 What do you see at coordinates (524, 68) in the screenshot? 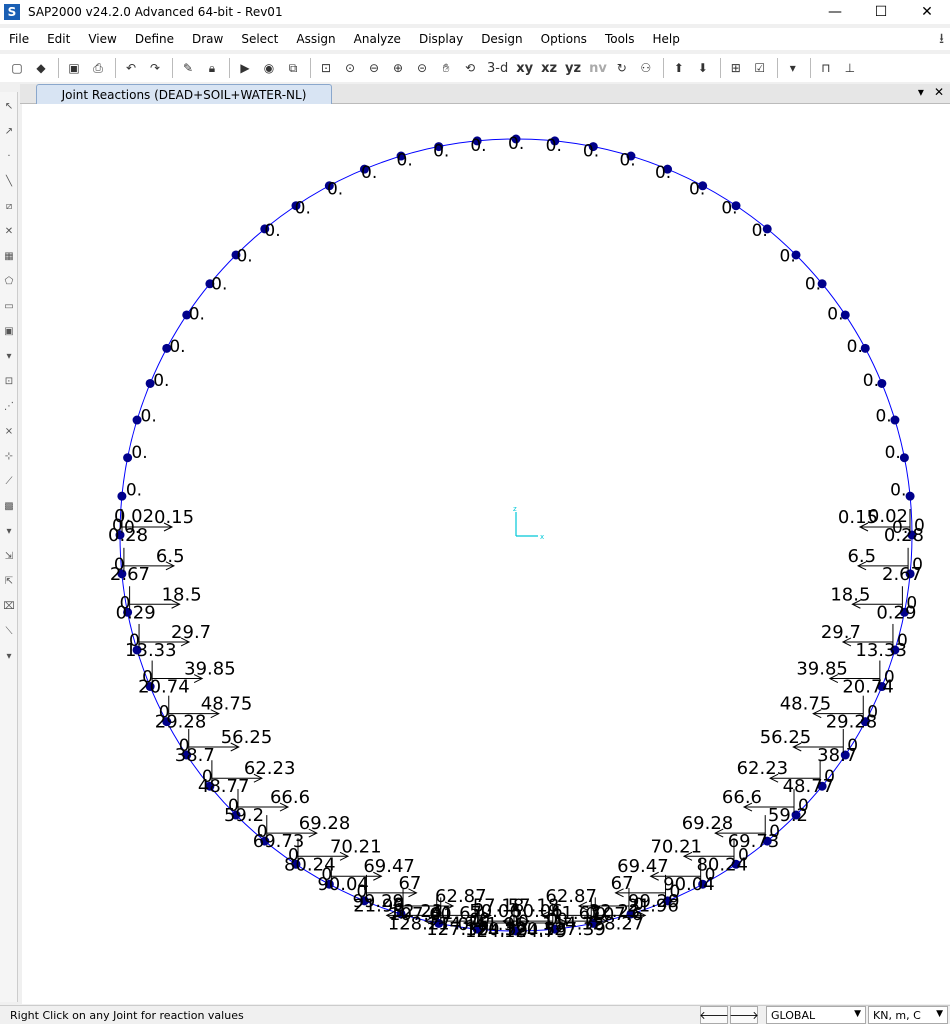
I see `view-xy-button: xy` at bounding box center [524, 68].